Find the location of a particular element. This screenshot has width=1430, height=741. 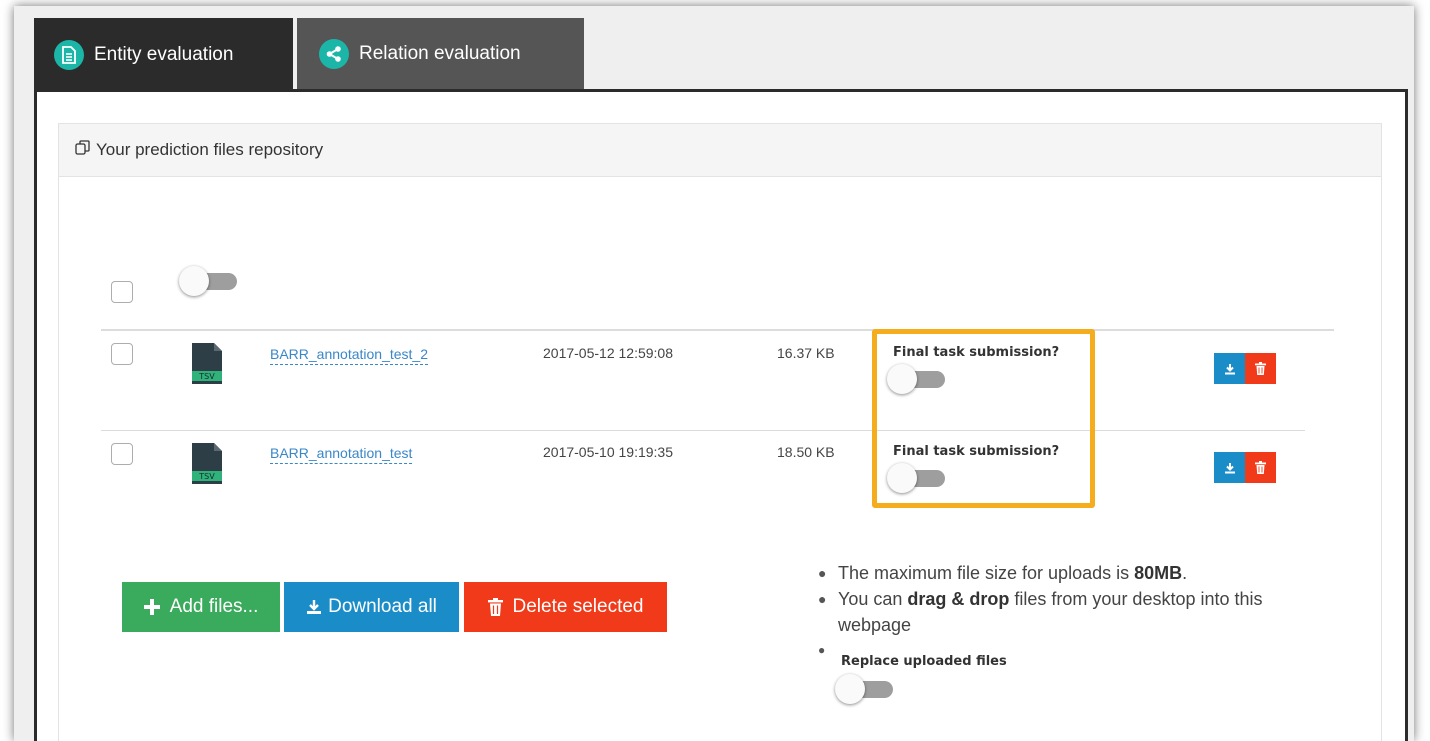

table-divider is located at coordinates (717, 330).